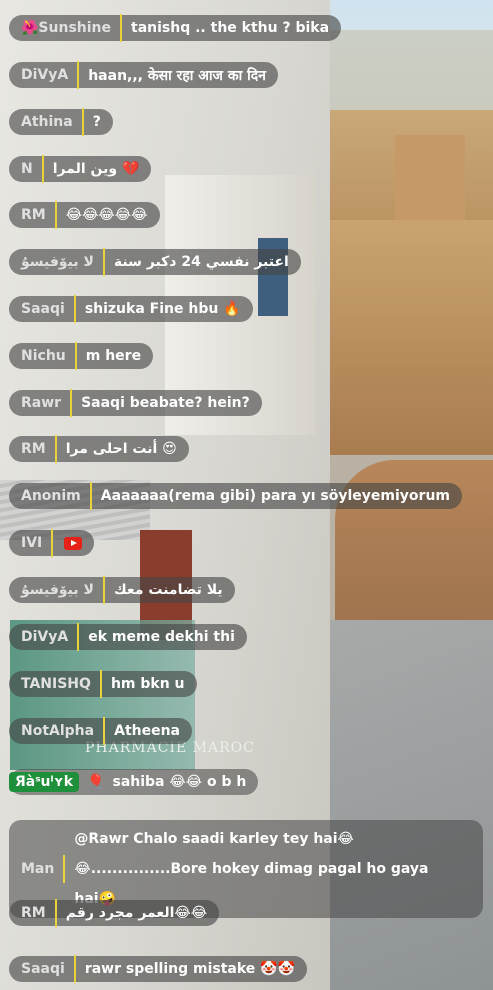 The image size is (493, 990). What do you see at coordinates (48, 356) in the screenshot?
I see `chat-username: Nichu` at bounding box center [48, 356].